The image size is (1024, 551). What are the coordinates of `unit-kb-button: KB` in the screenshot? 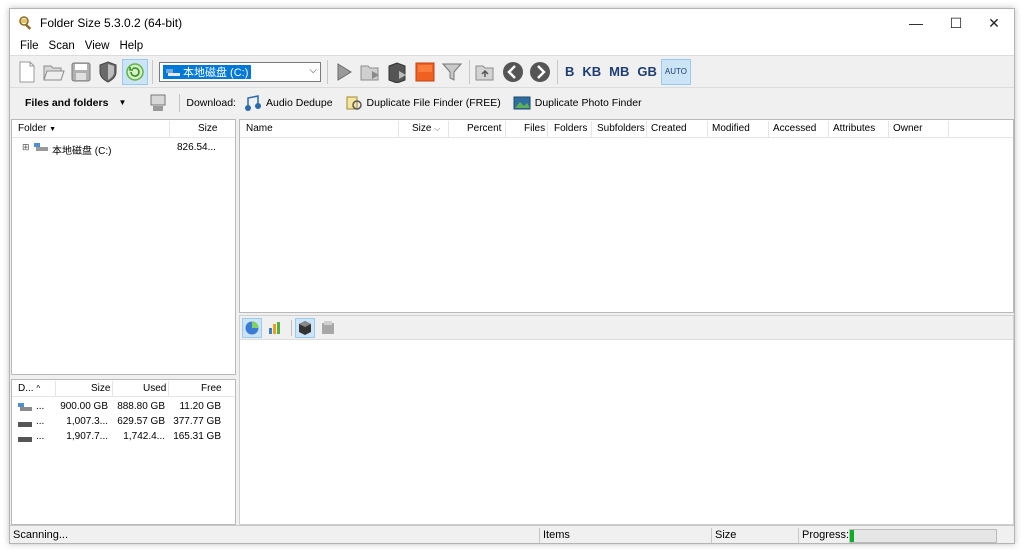 It's located at (591, 72).